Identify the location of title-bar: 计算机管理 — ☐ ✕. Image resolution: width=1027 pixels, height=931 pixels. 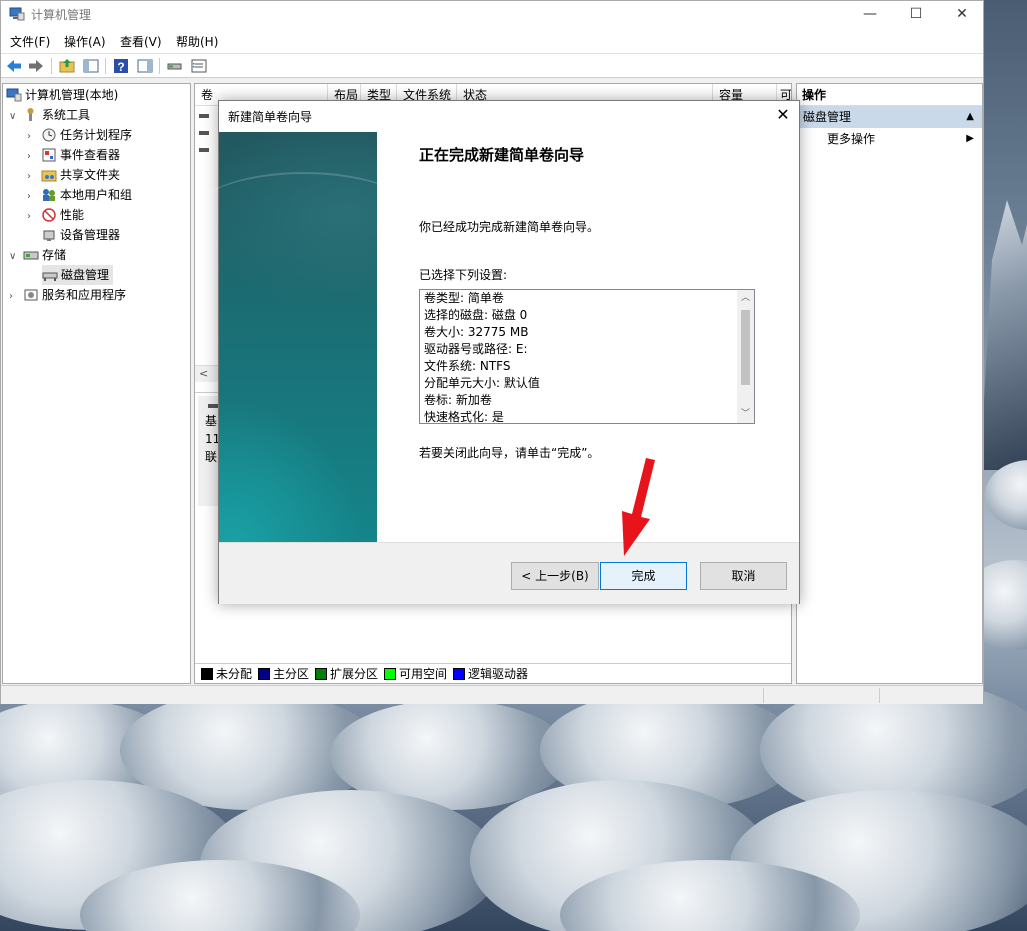
(492, 14).